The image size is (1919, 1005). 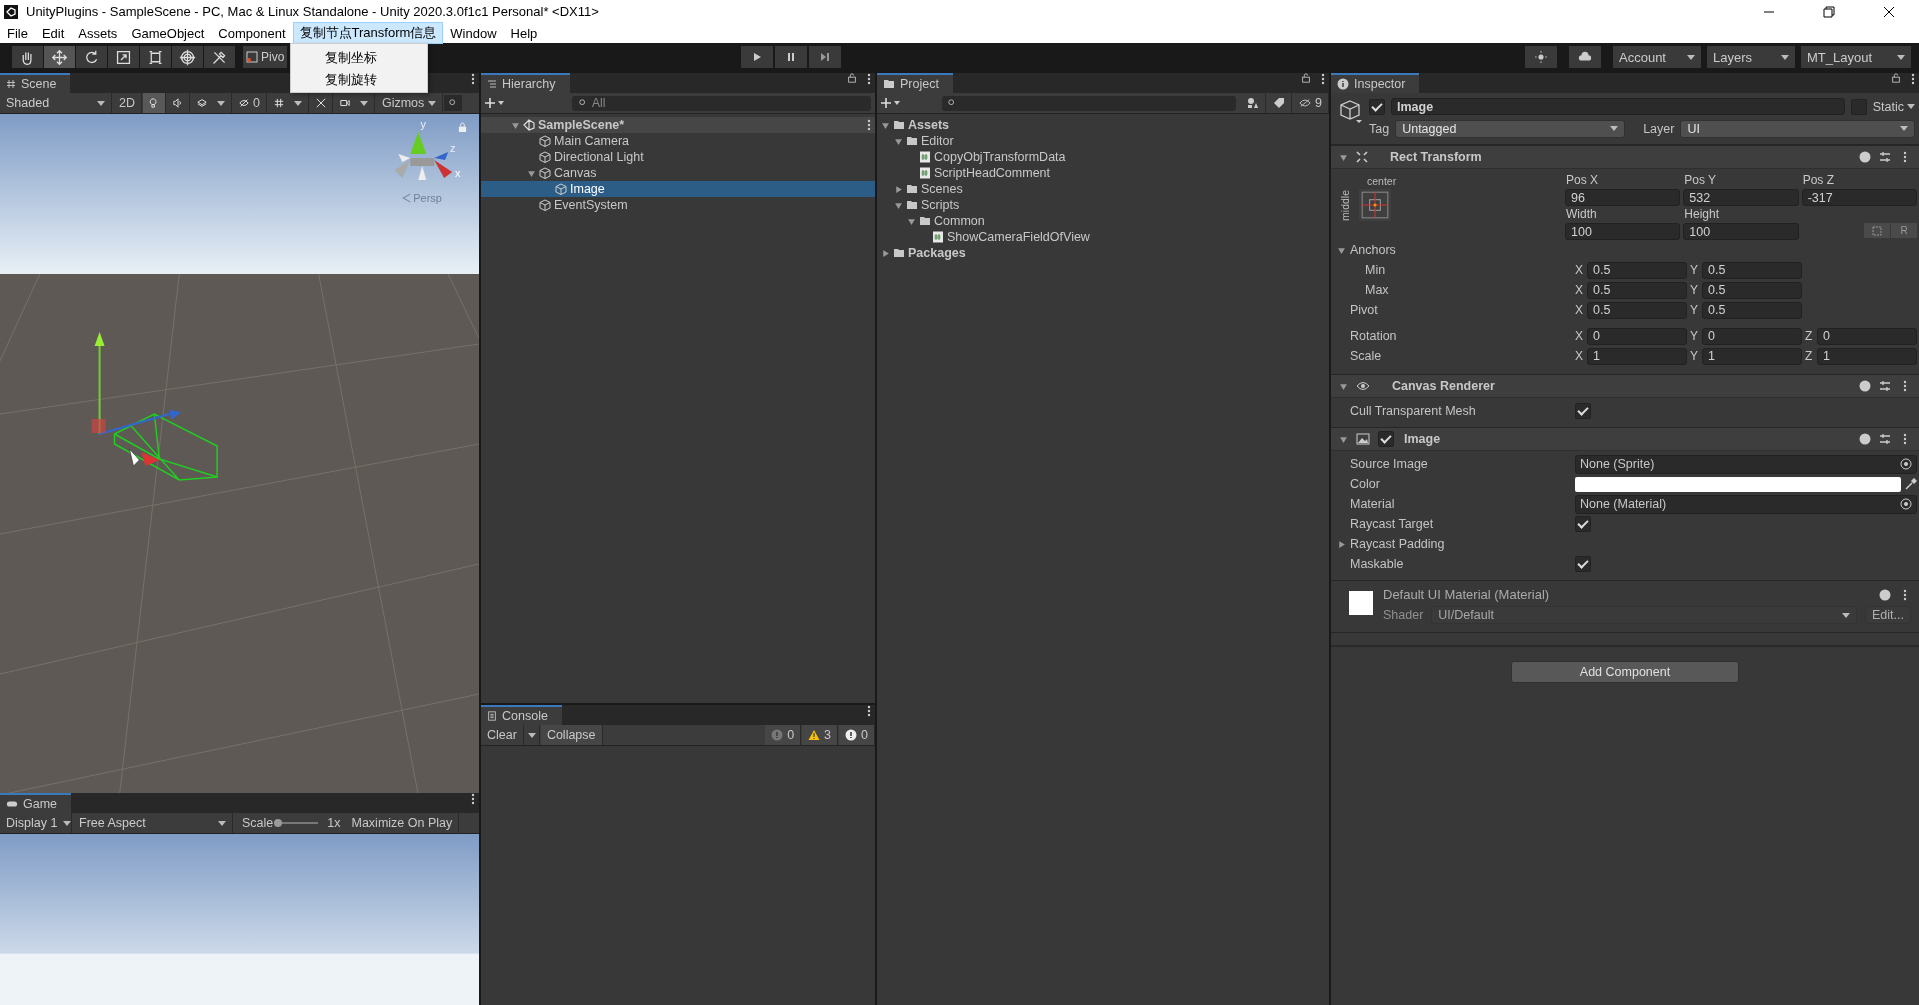 I want to click on object-field: None (Material), so click(x=1746, y=504).